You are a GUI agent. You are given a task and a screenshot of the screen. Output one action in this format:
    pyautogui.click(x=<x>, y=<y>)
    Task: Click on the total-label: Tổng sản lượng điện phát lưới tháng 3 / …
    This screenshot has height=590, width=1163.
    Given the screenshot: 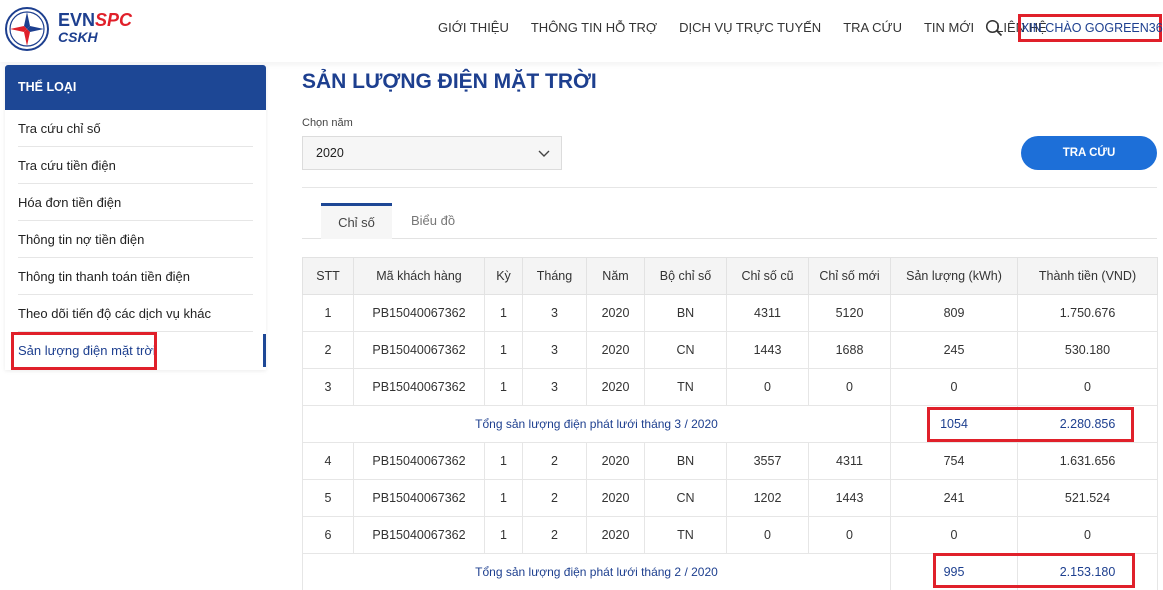 What is the action you would take?
    pyautogui.click(x=596, y=424)
    